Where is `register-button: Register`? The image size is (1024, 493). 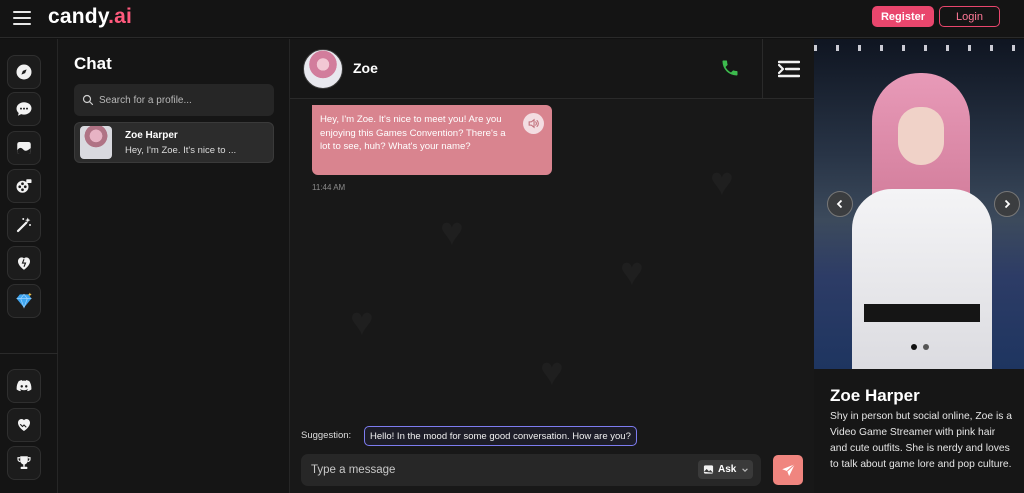
register-button: Register is located at coordinates (903, 16).